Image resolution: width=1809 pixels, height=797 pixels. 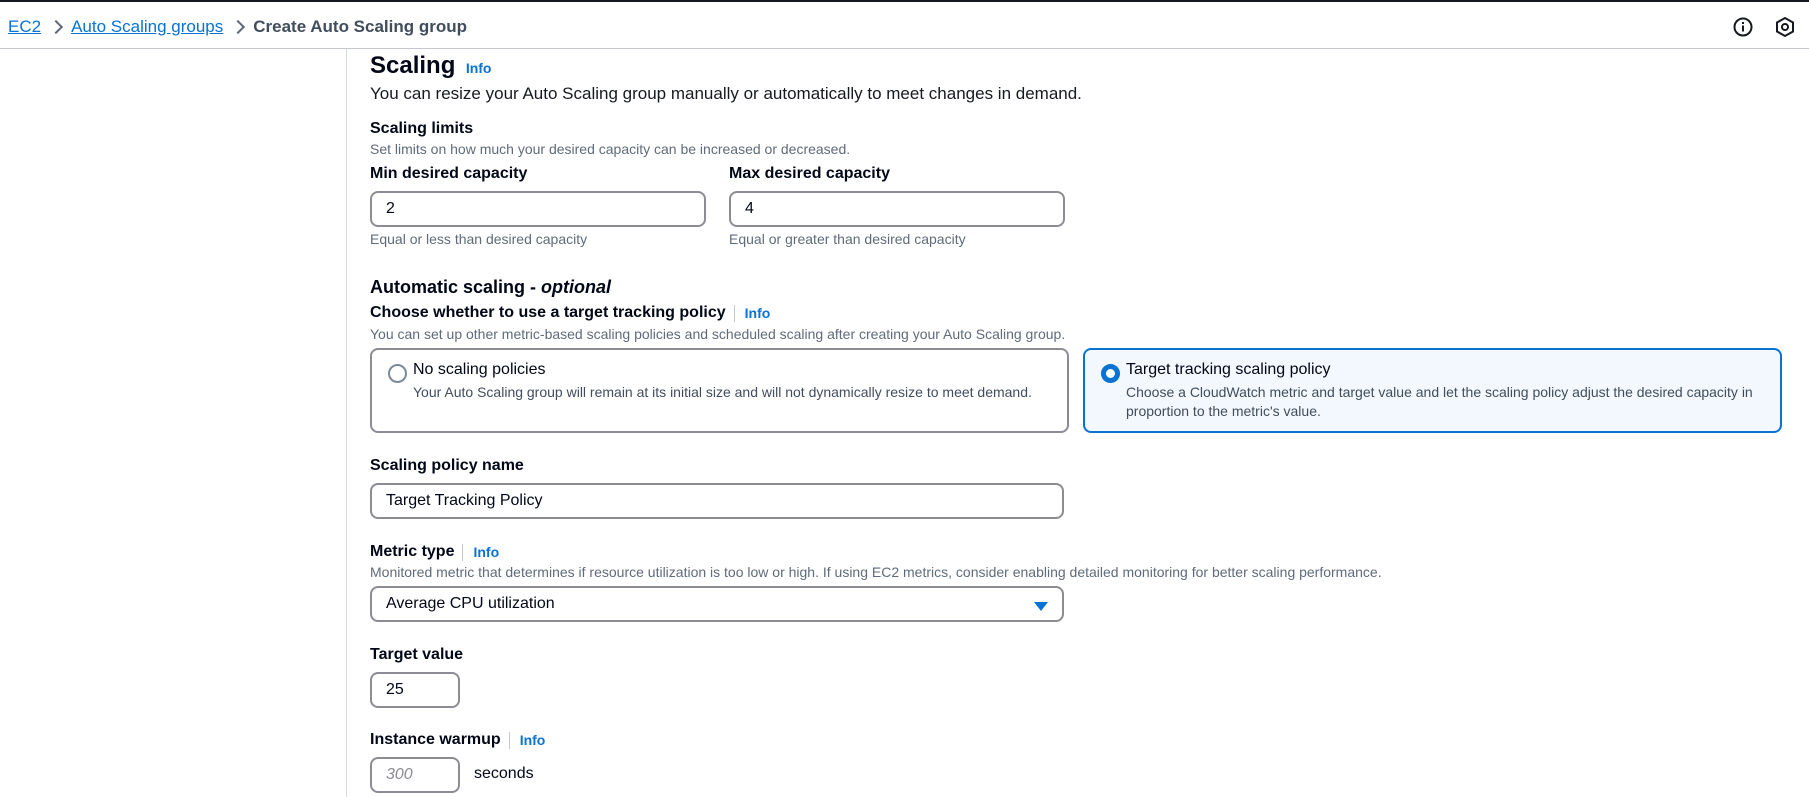 What do you see at coordinates (1228, 369) in the screenshot?
I see `option-title: Target tracking scaling policy` at bounding box center [1228, 369].